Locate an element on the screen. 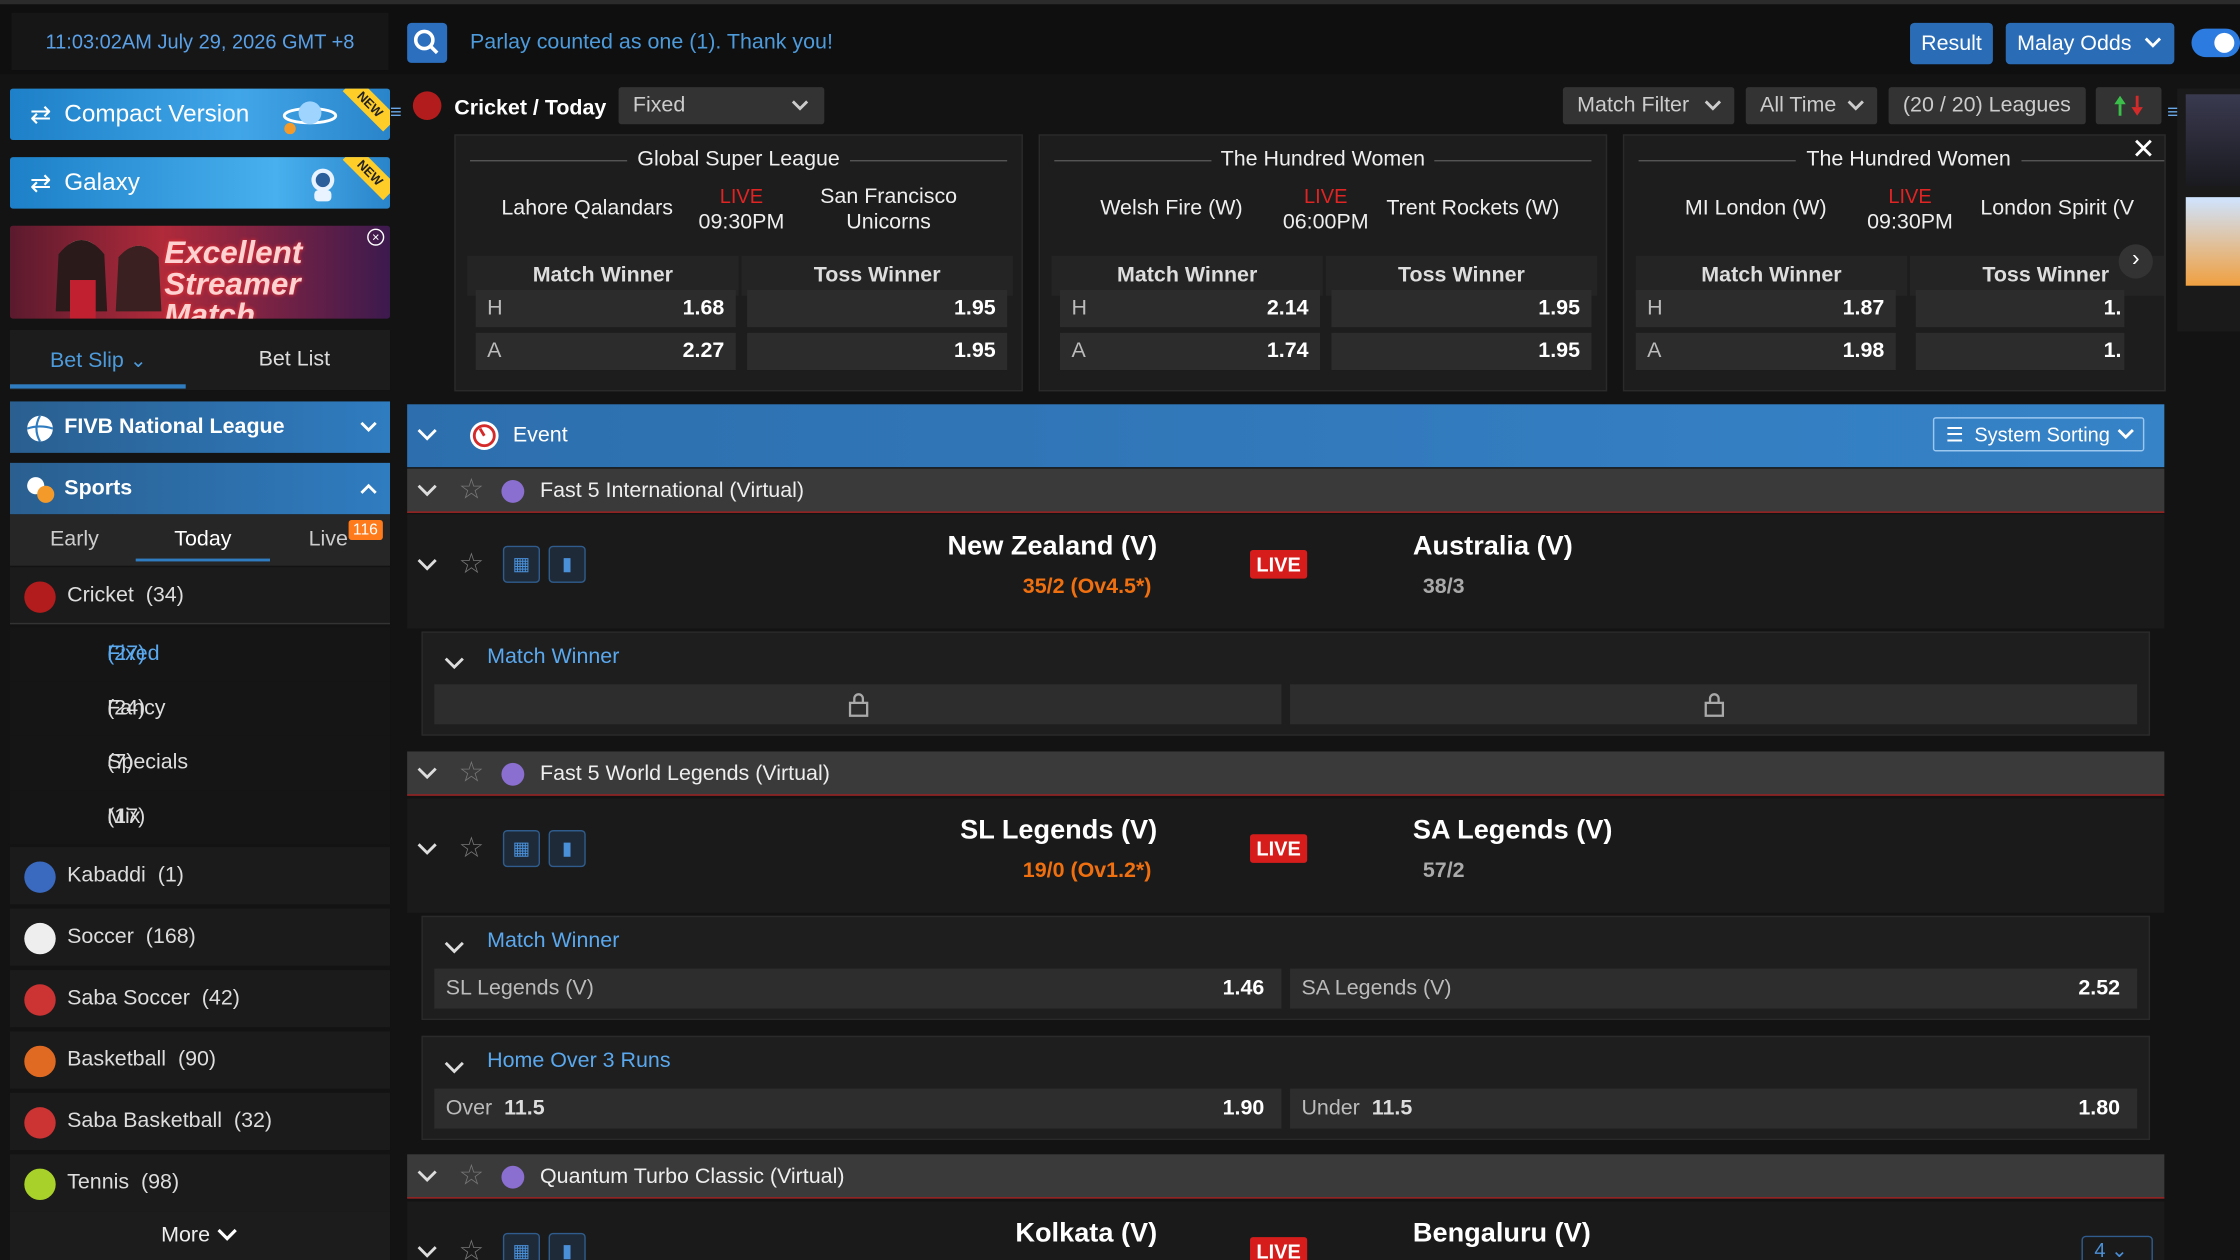 This screenshot has width=2240, height=1260. league-logo-icon is located at coordinates (513, 491).